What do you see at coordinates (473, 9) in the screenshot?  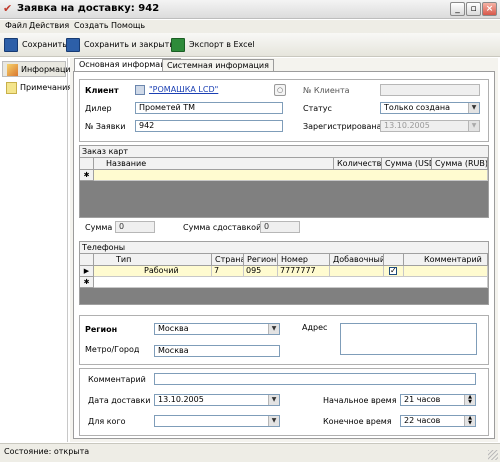 I see `maximize-button: ▫` at bounding box center [473, 9].